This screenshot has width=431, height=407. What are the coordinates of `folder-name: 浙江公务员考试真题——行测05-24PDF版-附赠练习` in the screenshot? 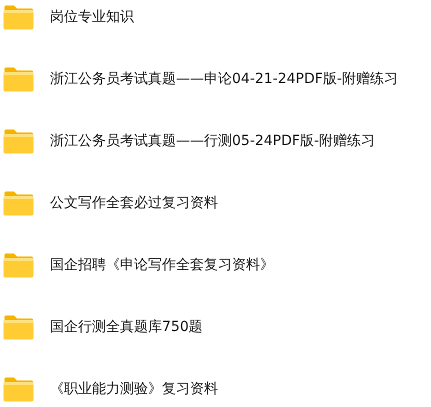 It's located at (213, 141).